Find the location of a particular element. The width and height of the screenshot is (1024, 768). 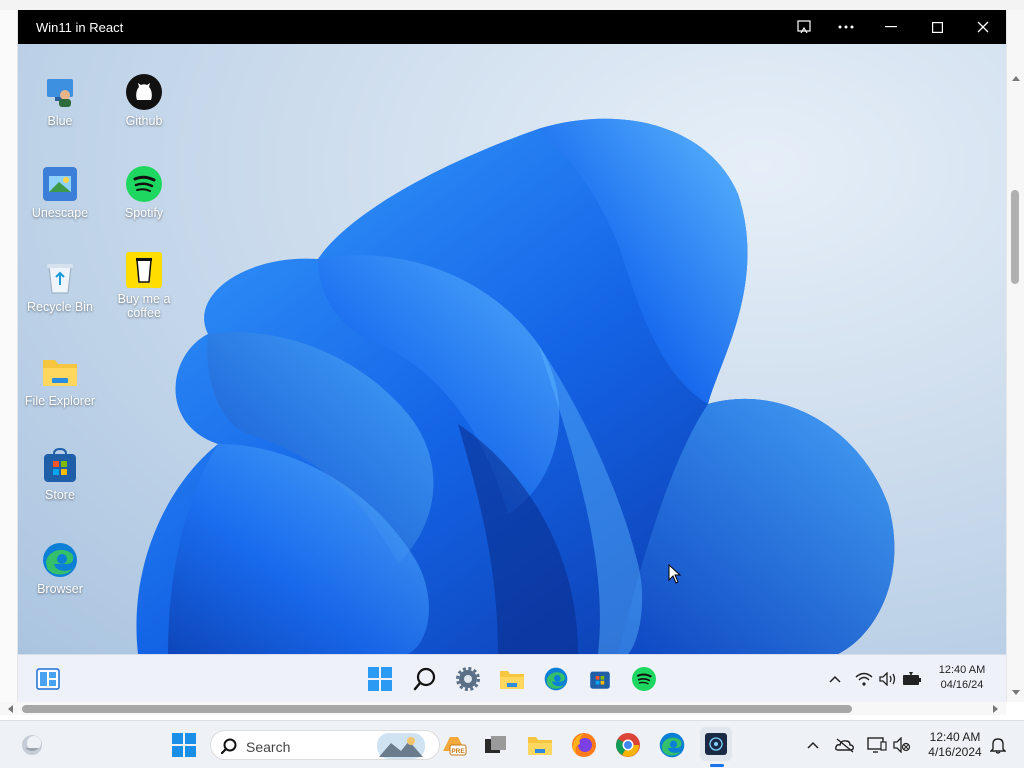

host-taskbar: Search PRE 12:40 AM 4/16/2024 is located at coordinates (512, 744).